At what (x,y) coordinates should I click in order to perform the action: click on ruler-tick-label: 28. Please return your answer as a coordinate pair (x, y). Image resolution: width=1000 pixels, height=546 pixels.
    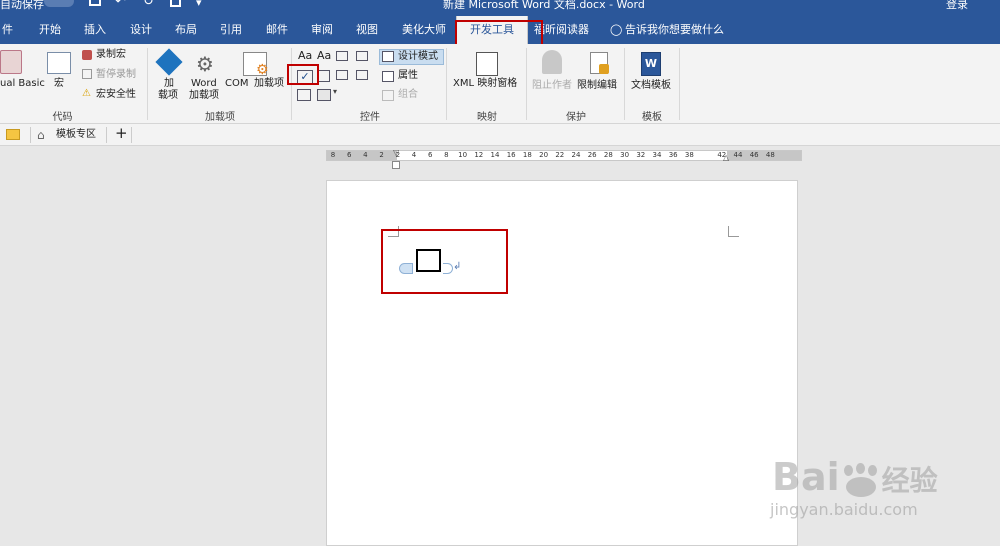
    Looking at the image, I should click on (608, 155).